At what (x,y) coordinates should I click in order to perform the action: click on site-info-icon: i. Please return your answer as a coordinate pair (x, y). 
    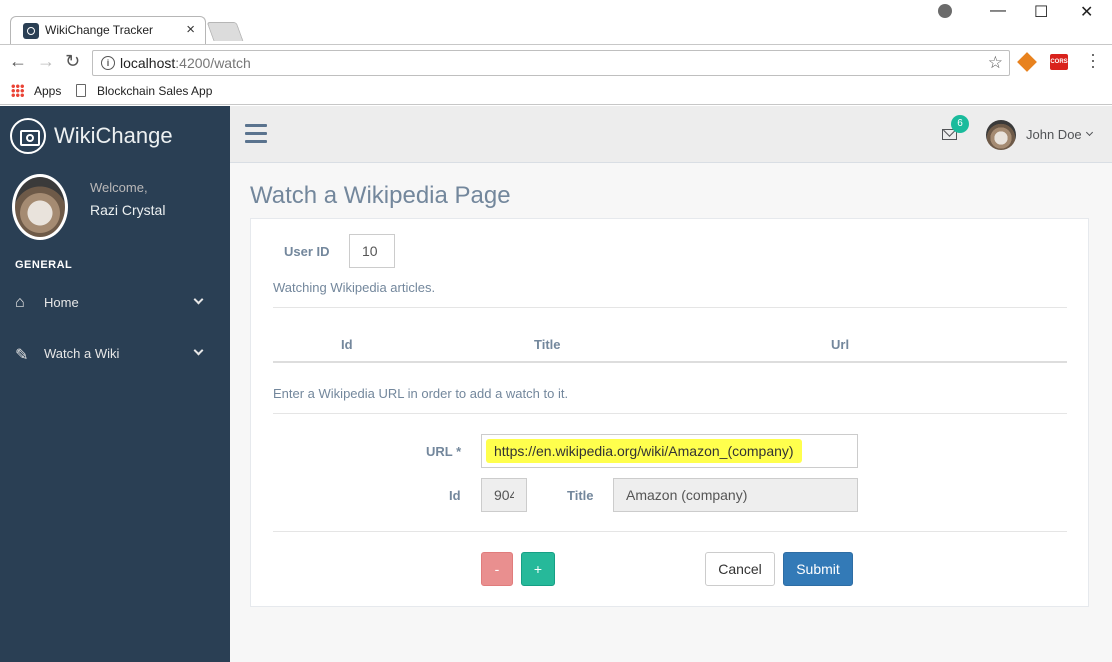
    Looking at the image, I should click on (108, 63).